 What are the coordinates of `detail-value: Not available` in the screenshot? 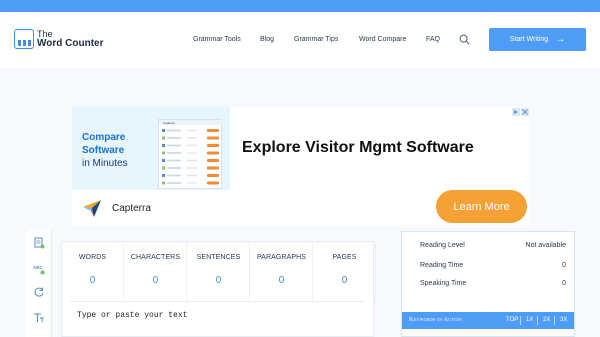 It's located at (545, 245).